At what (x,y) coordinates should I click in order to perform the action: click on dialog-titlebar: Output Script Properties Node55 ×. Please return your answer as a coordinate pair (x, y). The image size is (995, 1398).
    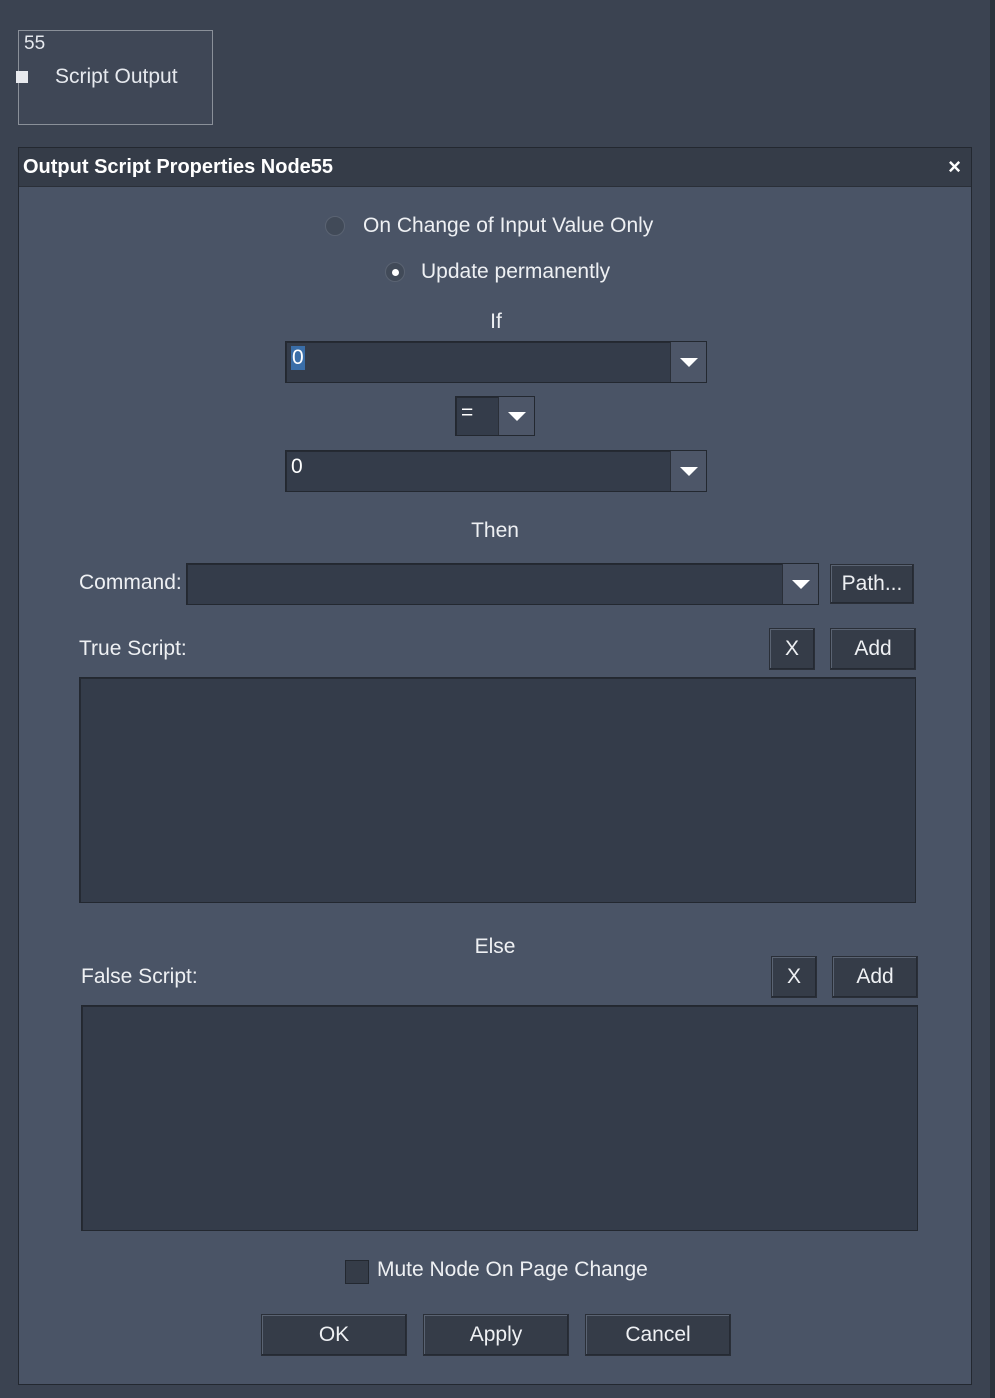
    Looking at the image, I should click on (495, 167).